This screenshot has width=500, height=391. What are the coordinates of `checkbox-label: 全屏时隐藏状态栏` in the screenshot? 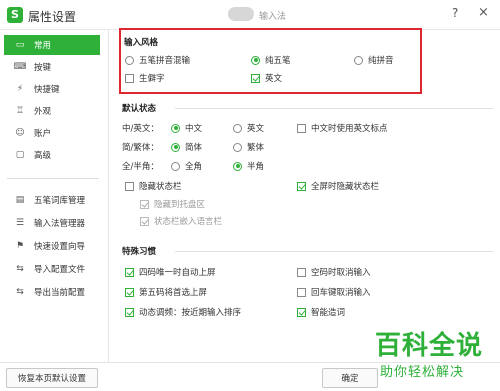 It's located at (345, 187).